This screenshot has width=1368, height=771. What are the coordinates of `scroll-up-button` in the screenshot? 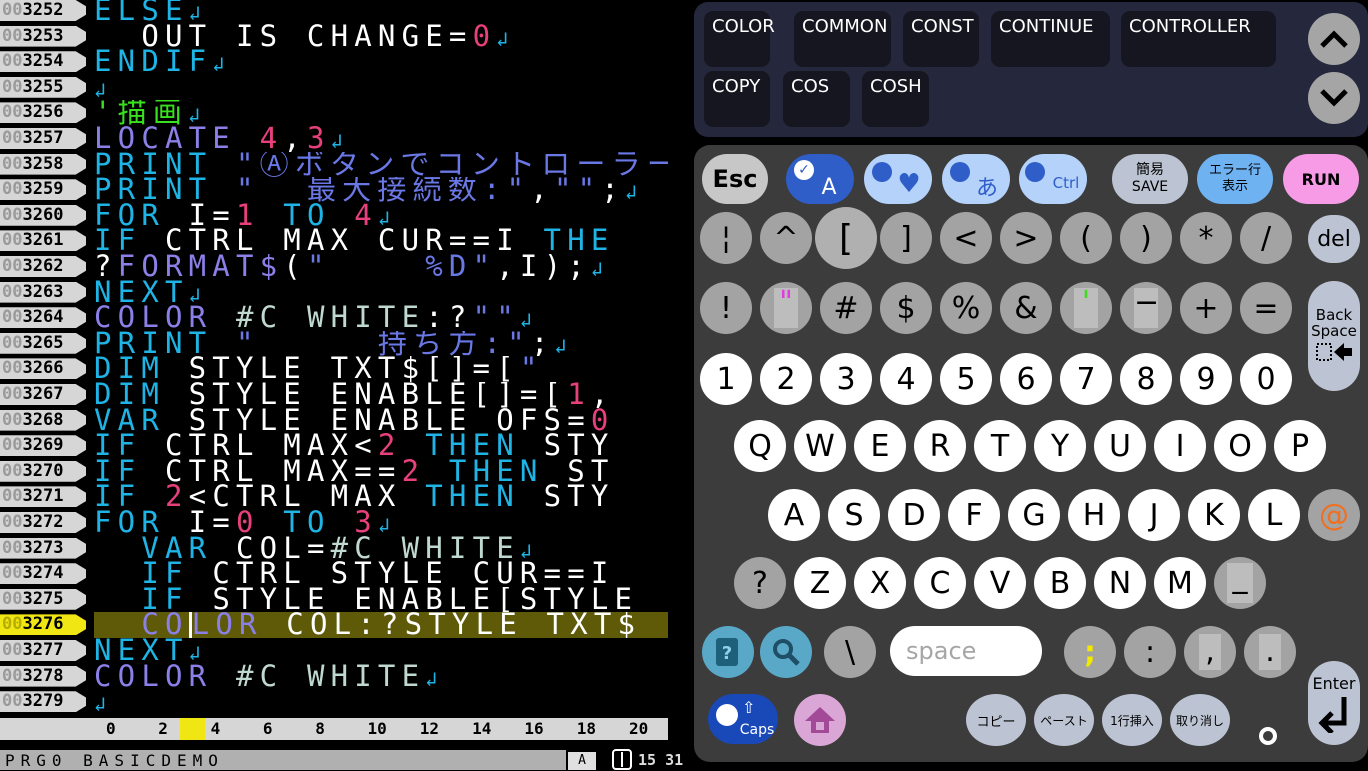 It's located at (1334, 39).